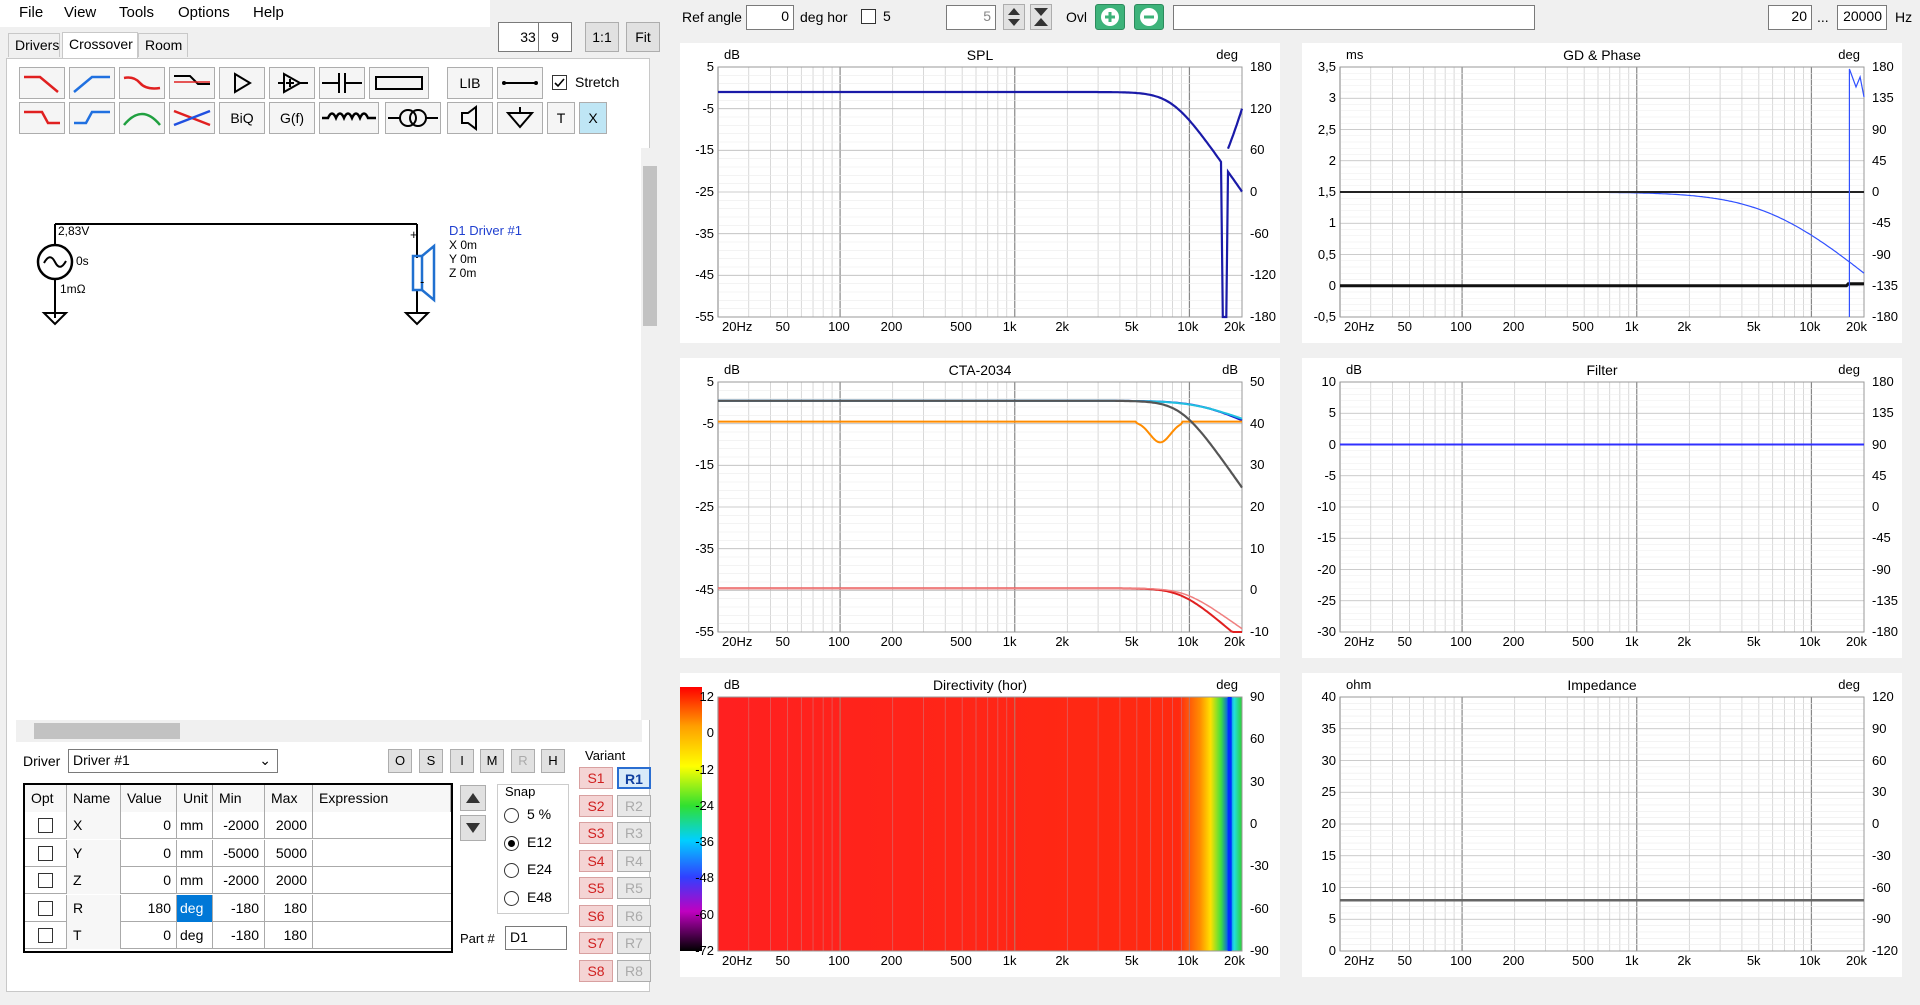 The width and height of the screenshot is (1920, 1005). What do you see at coordinates (596, 970) in the screenshot?
I see `variant-s8-button: S8` at bounding box center [596, 970].